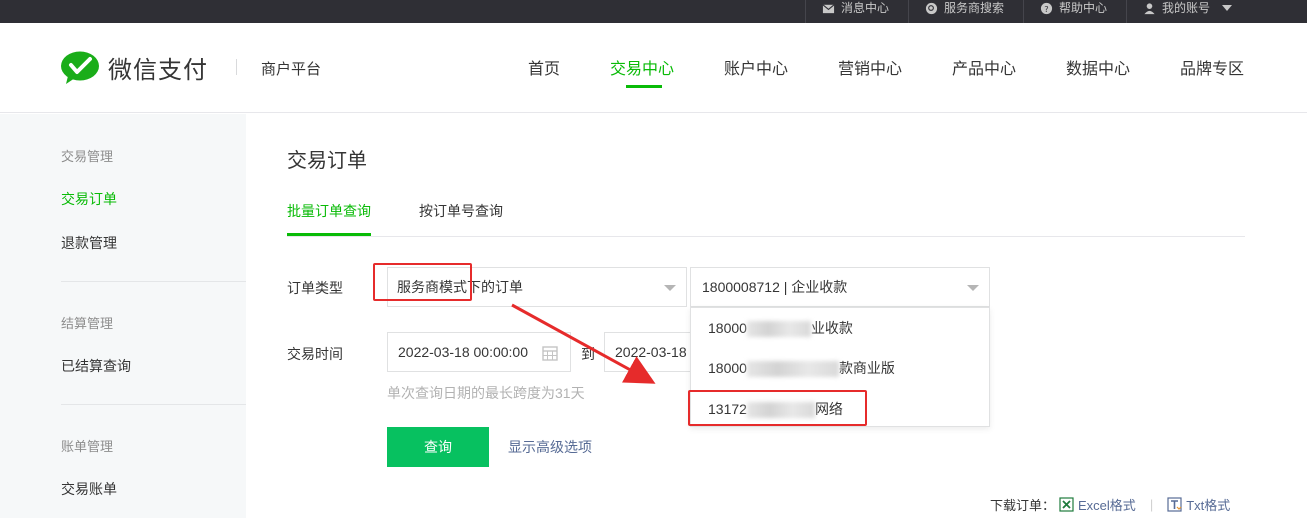  What do you see at coordinates (291, 69) in the screenshot?
I see `platform-name: 商户平台` at bounding box center [291, 69].